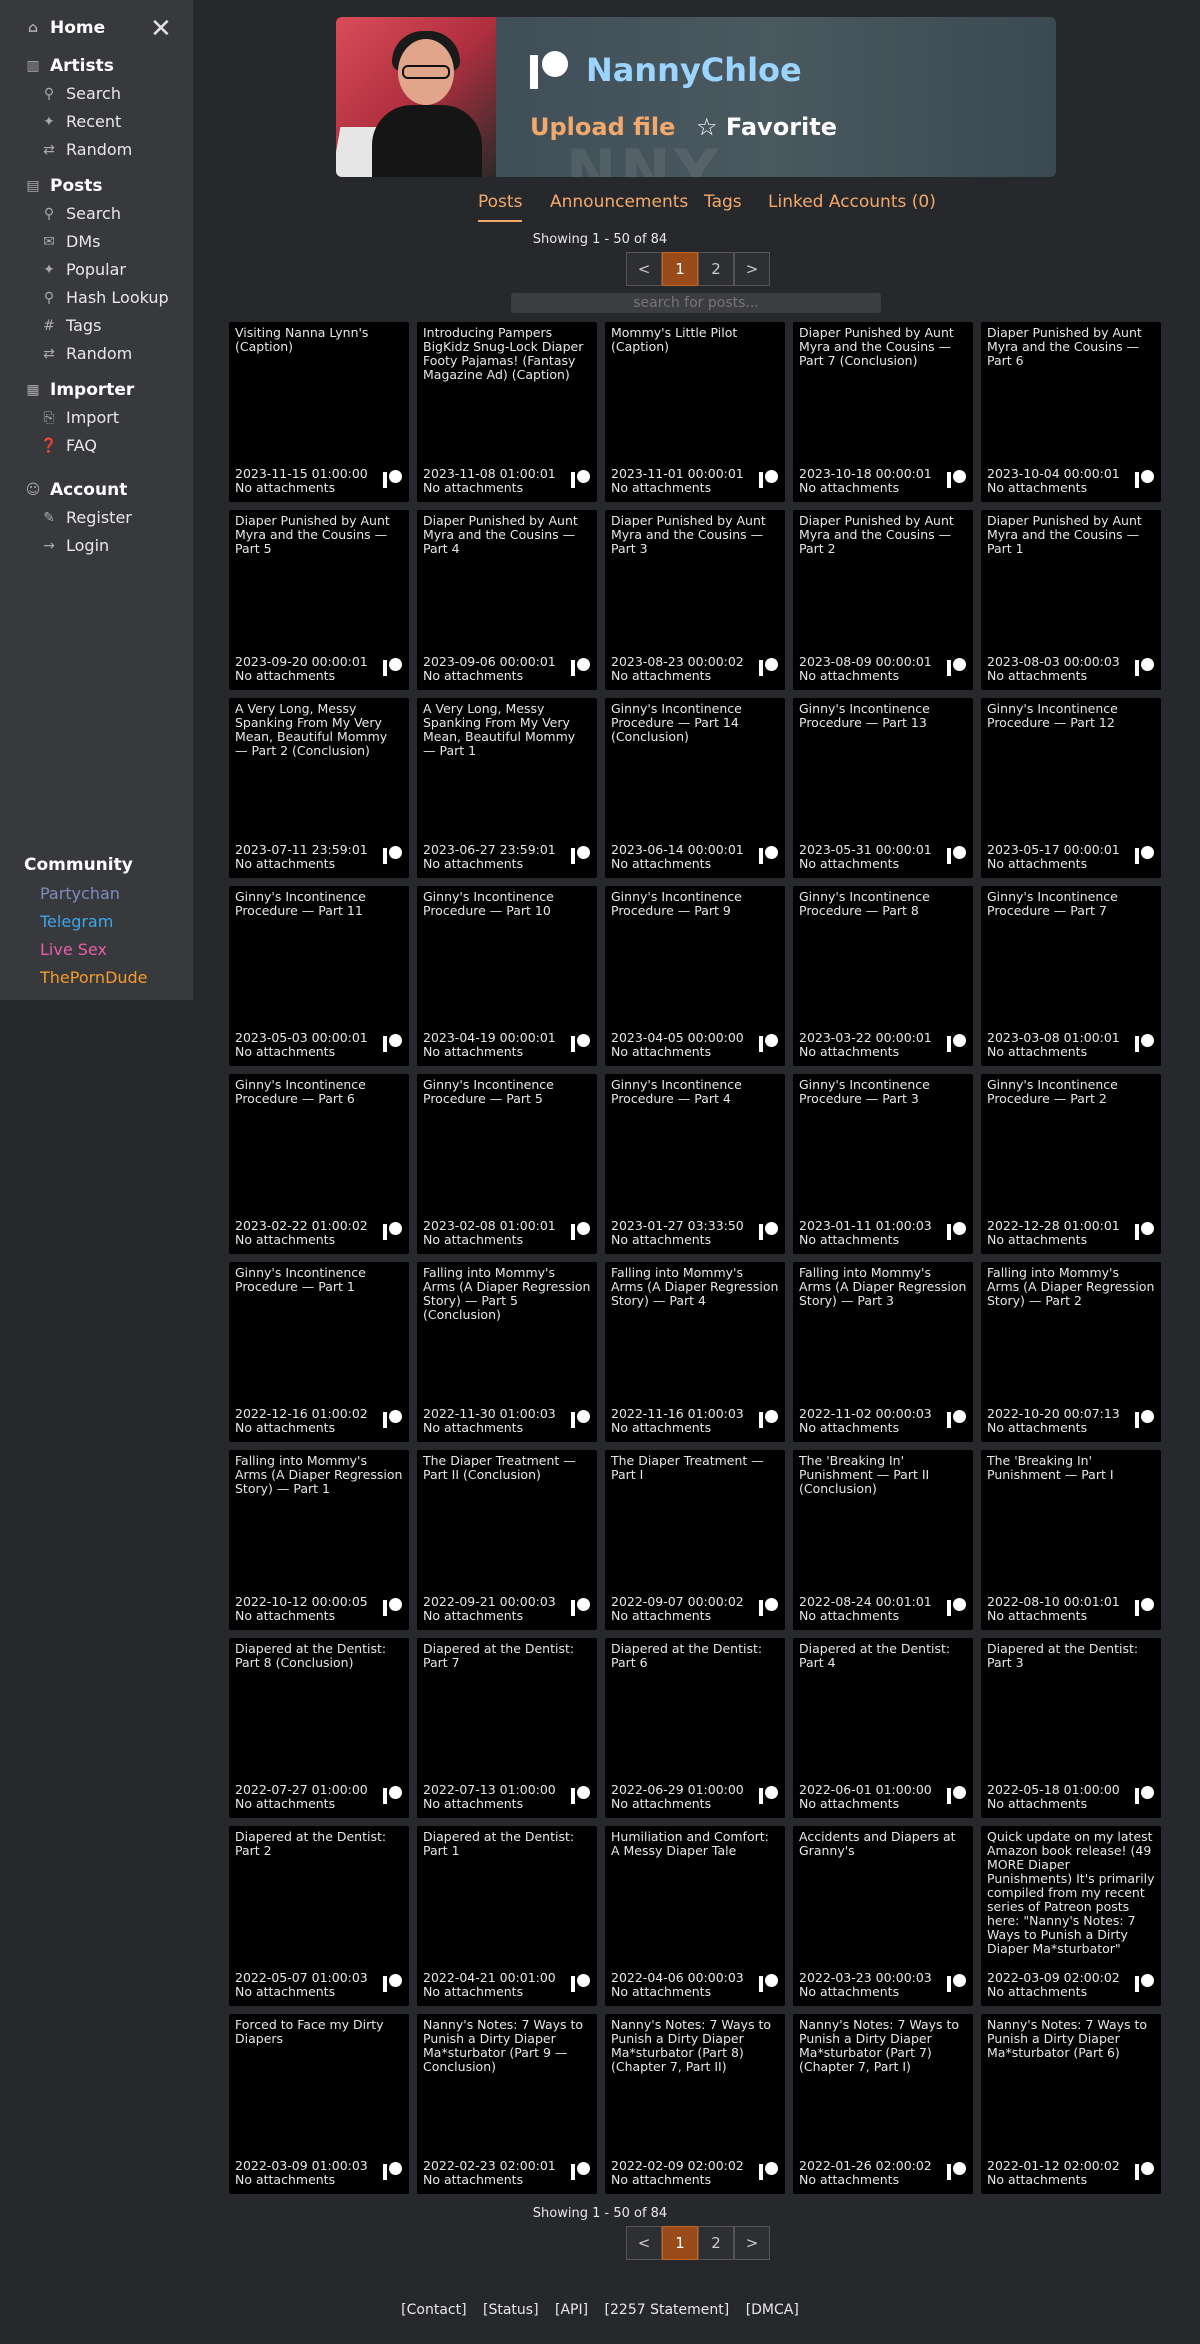  What do you see at coordinates (865, 1601) in the screenshot?
I see `post-date: 2022-08-24 00:01:01` at bounding box center [865, 1601].